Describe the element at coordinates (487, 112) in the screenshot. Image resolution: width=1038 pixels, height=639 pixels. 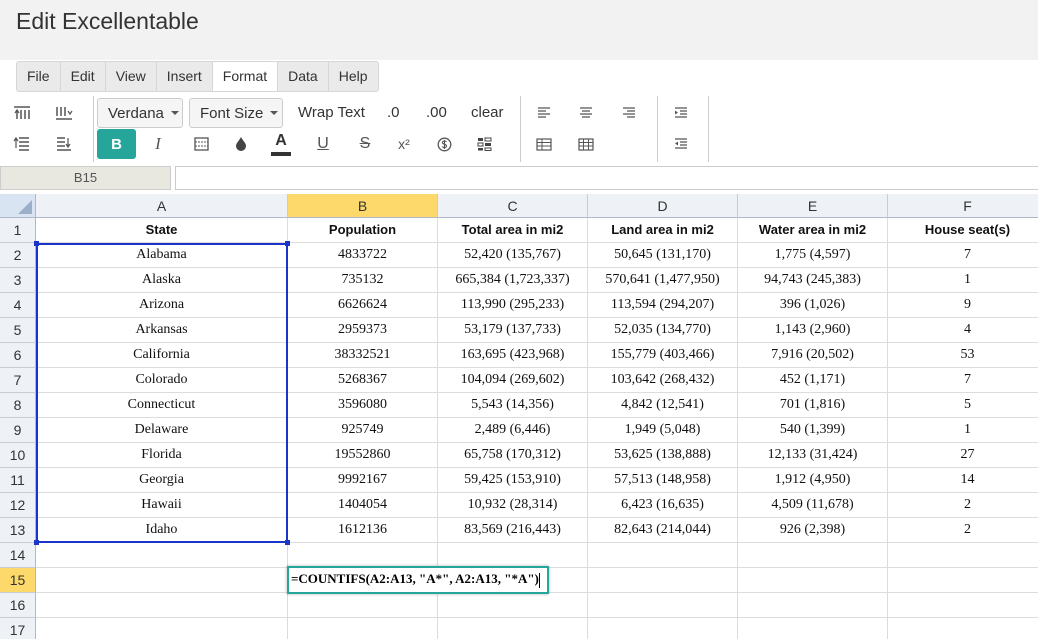
I see `clear-button: clear` at that location.